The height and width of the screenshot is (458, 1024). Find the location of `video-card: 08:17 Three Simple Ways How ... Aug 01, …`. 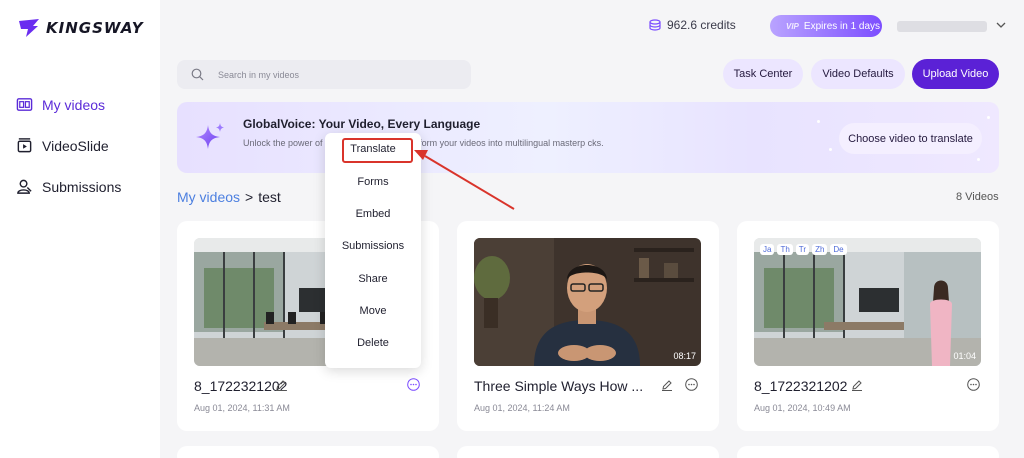

video-card: 08:17 Three Simple Ways How ... Aug 01, … is located at coordinates (588, 326).